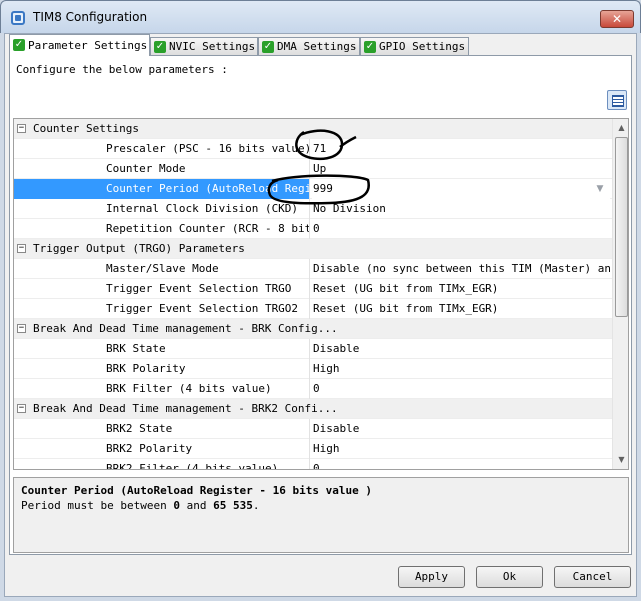 Image resolution: width=641 pixels, height=601 pixels. I want to click on scroll-down-icon: ▼, so click(621, 460).